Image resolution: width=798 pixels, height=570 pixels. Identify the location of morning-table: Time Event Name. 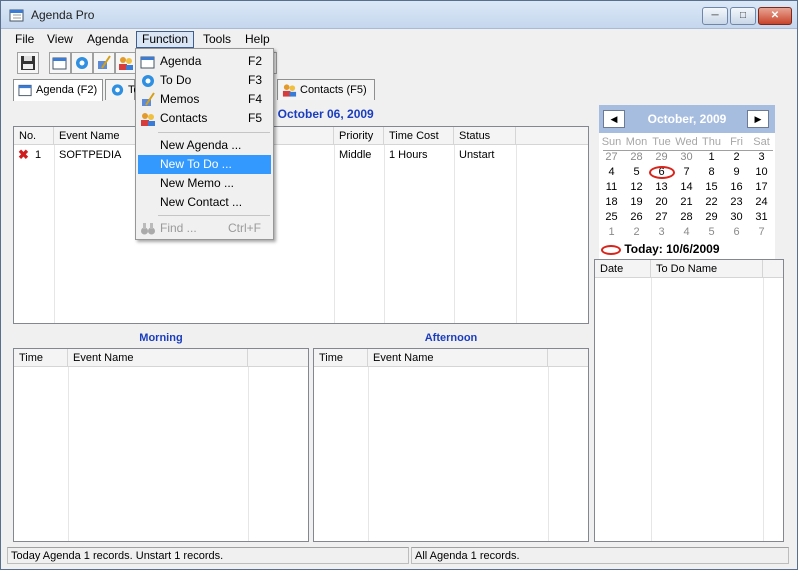
(161, 445).